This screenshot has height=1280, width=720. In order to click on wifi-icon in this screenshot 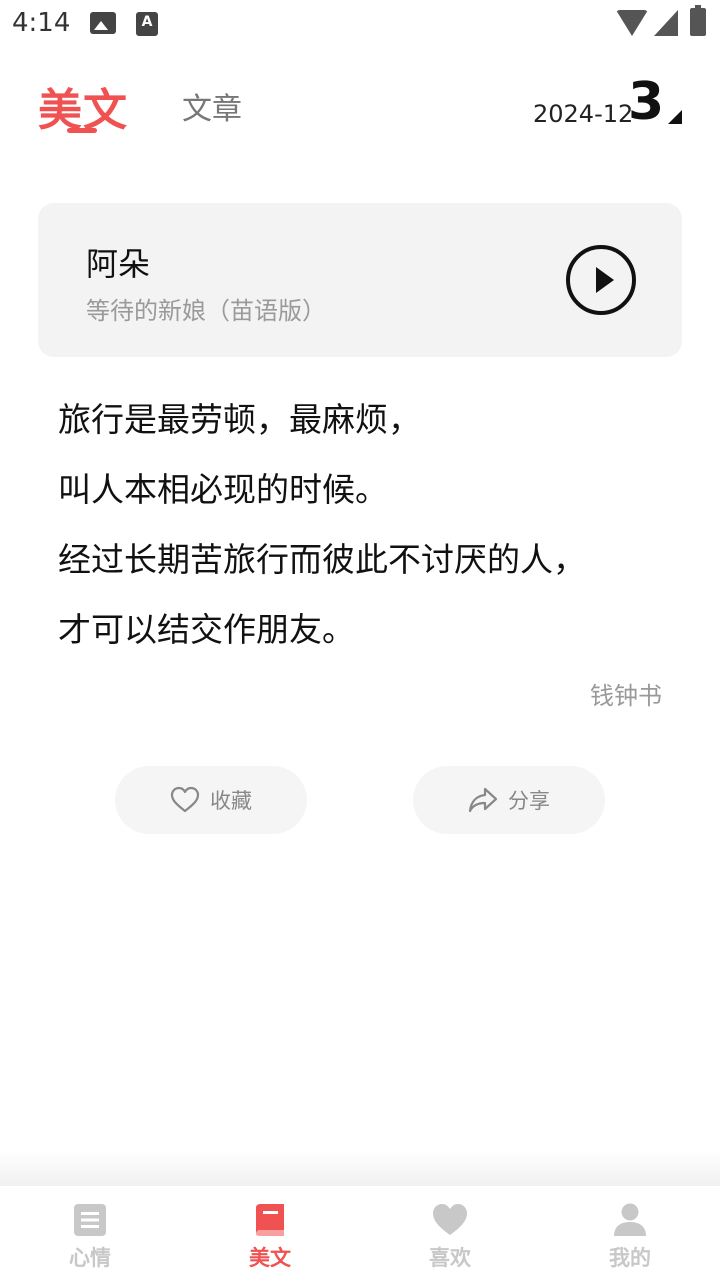, I will do `click(632, 23)`.